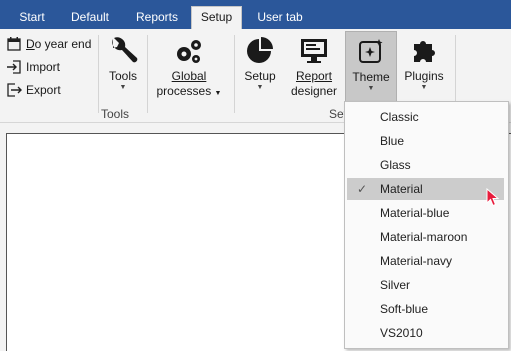 This screenshot has width=511, height=351. I want to click on puzzle-icon, so click(424, 51).